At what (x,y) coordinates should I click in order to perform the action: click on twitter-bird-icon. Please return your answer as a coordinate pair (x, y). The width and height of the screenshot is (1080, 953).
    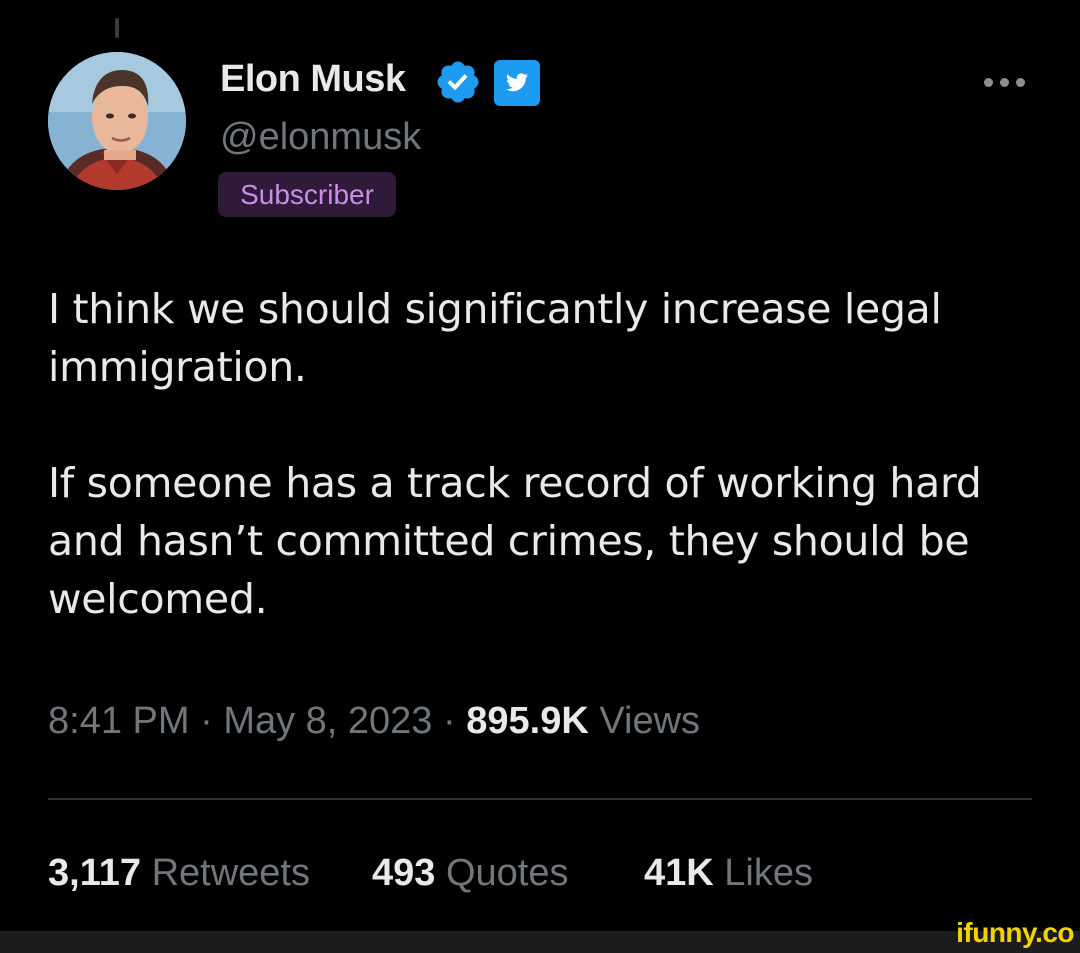
    Looking at the image, I should click on (517, 83).